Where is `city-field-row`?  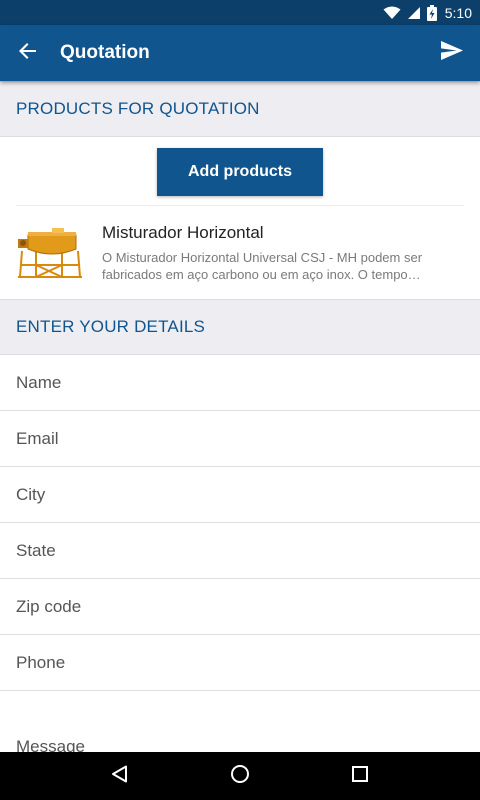 city-field-row is located at coordinates (240, 495).